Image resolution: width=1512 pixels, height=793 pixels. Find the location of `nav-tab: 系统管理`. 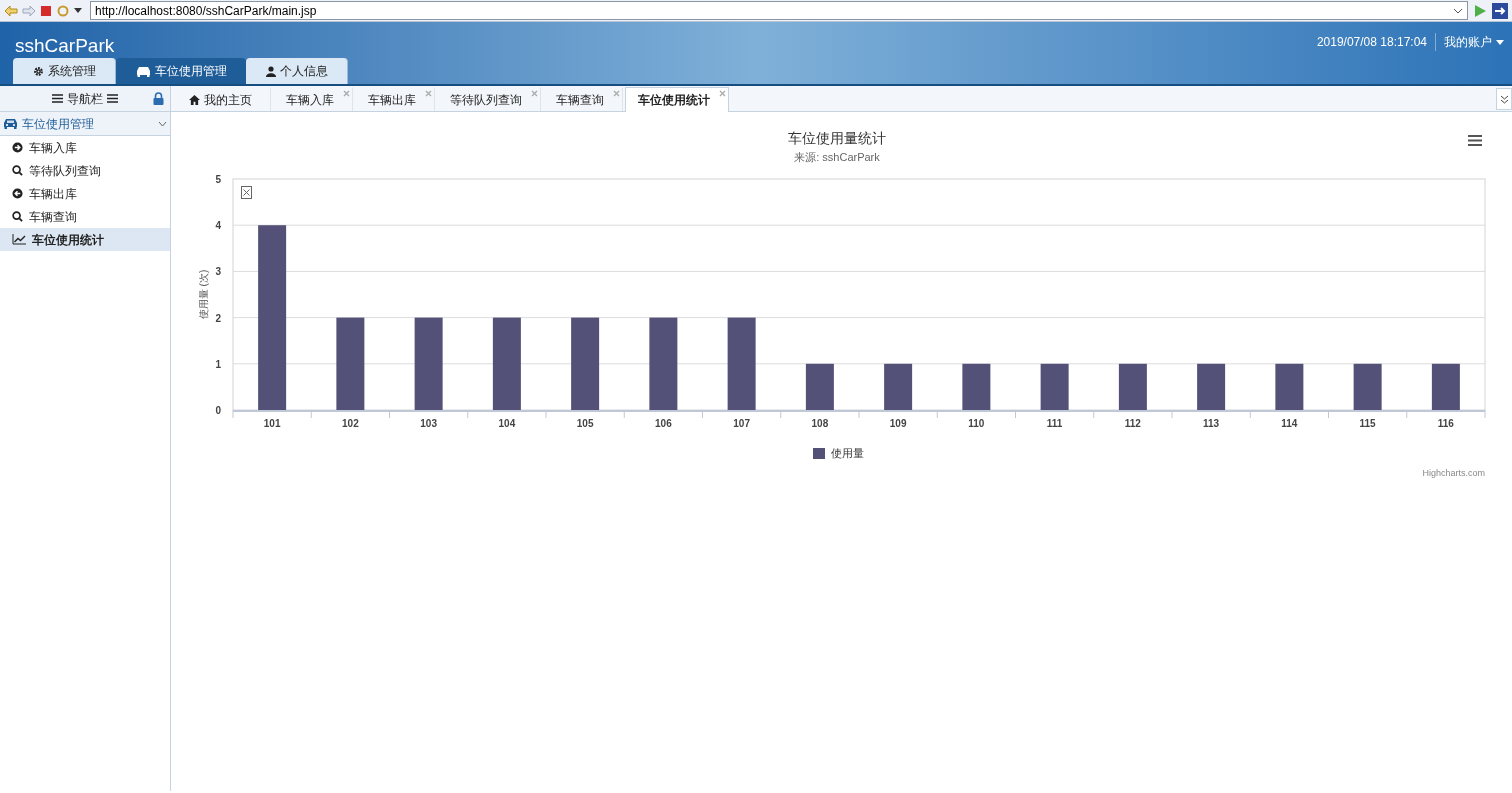

nav-tab: 系统管理 is located at coordinates (64, 71).